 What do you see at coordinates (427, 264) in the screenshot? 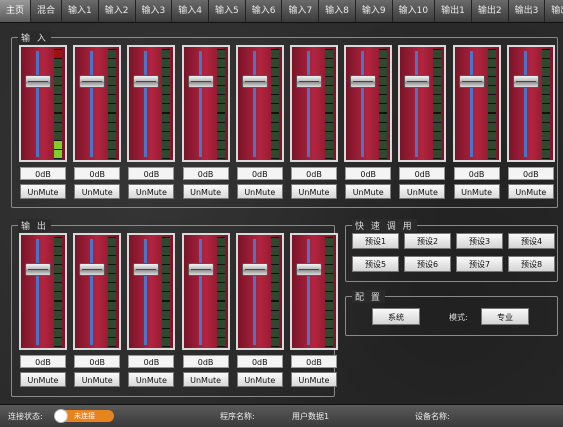
I see `preset-button-6: 预设6` at bounding box center [427, 264].